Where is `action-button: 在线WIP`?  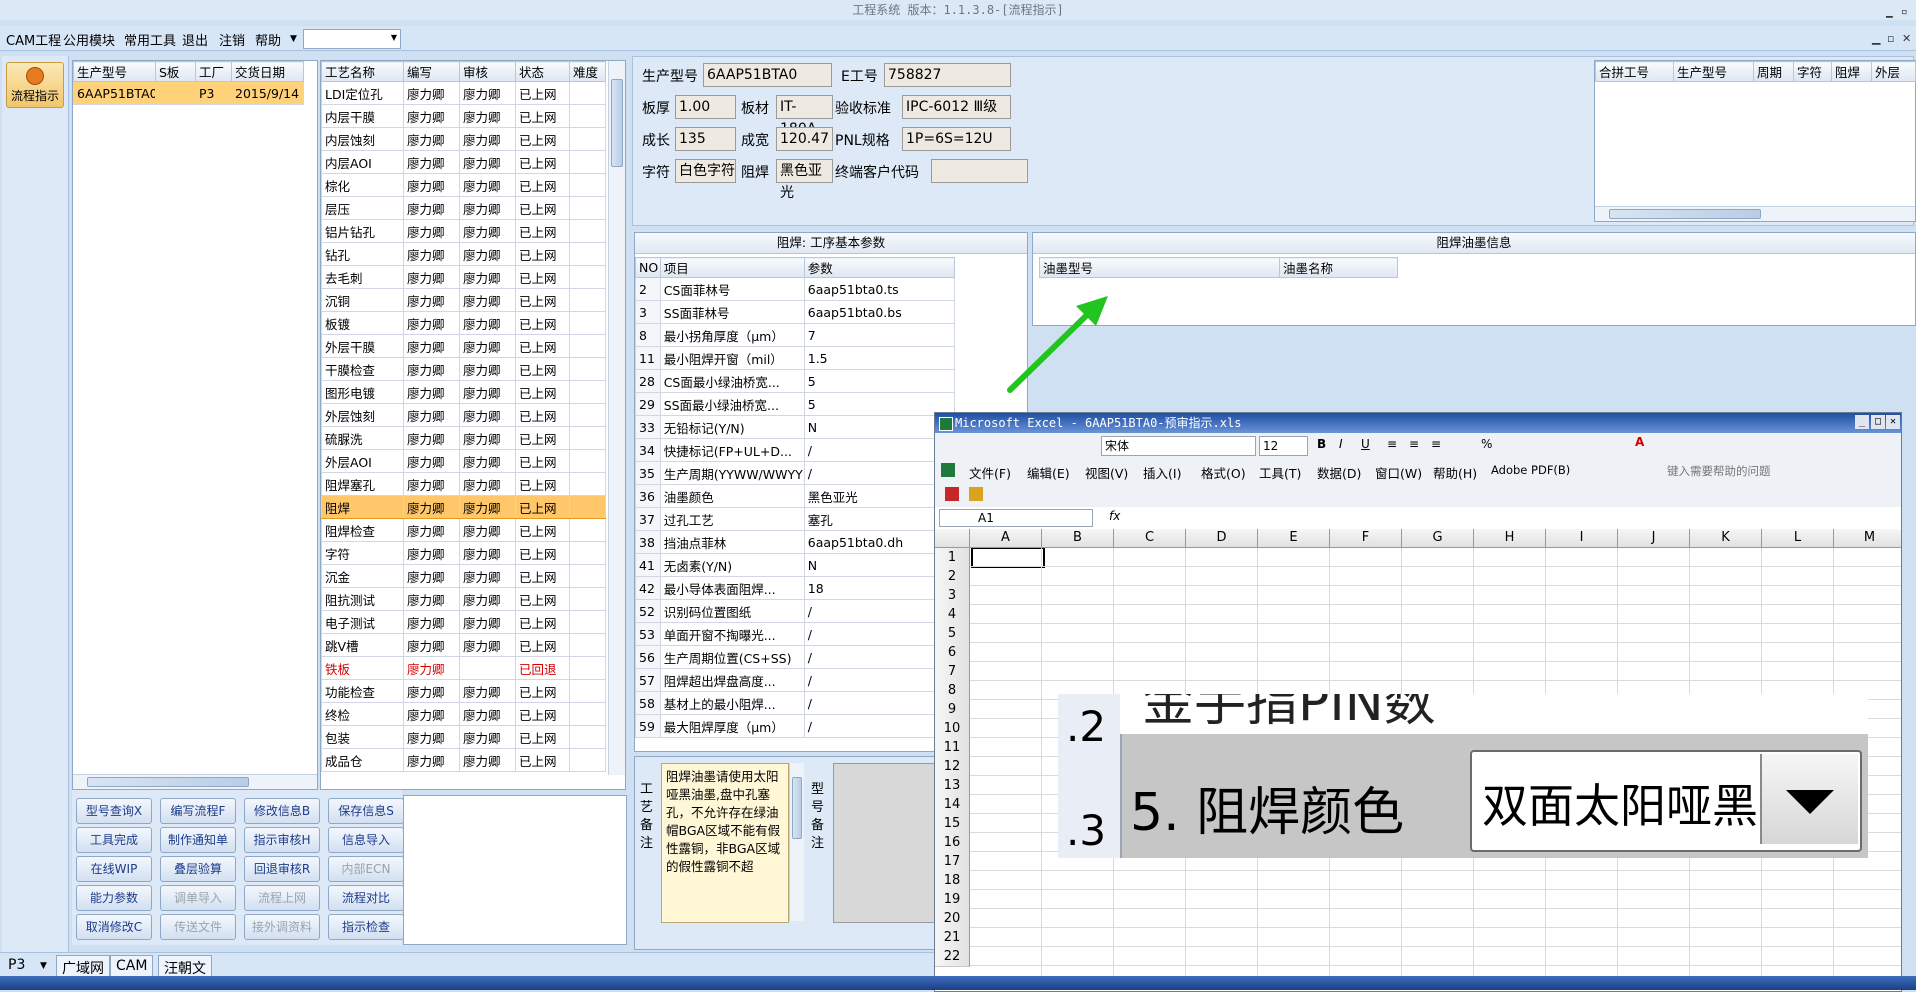 action-button: 在线WIP is located at coordinates (114, 869).